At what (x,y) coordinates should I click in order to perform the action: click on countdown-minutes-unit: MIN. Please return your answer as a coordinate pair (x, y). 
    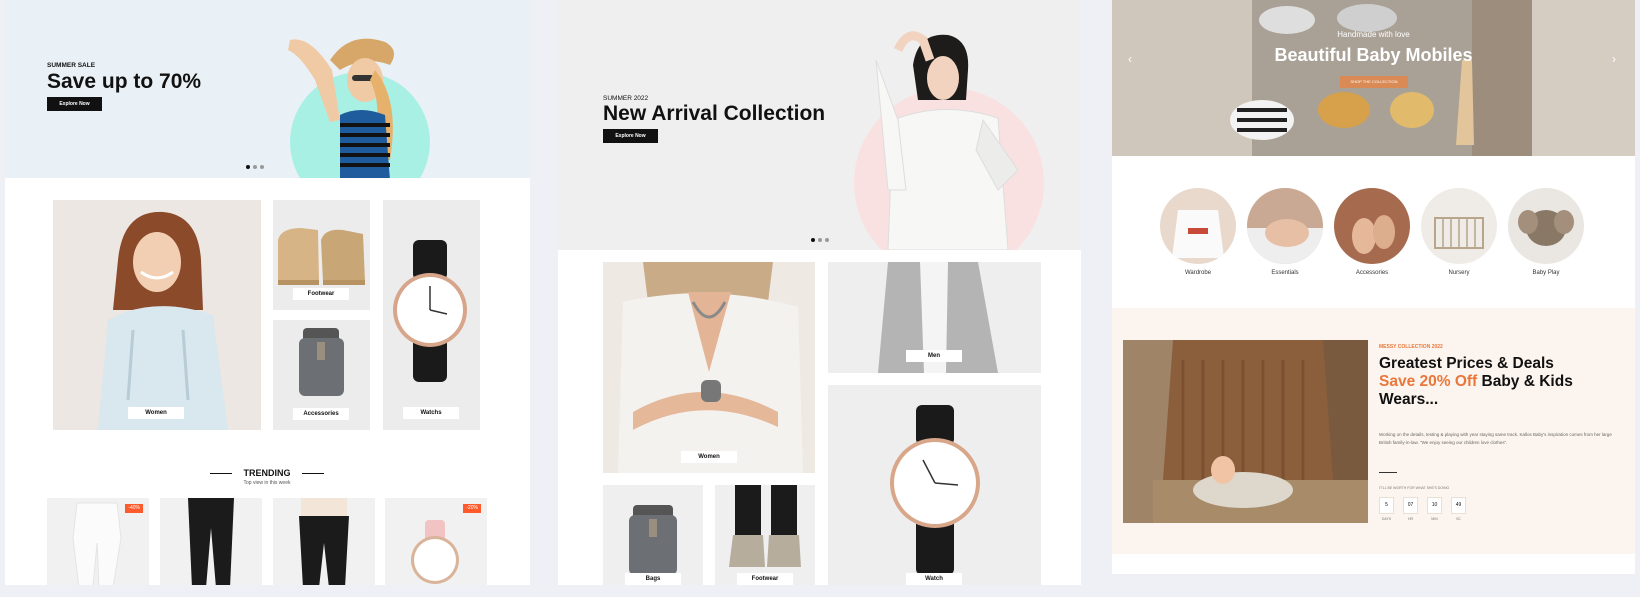
    Looking at the image, I should click on (1434, 519).